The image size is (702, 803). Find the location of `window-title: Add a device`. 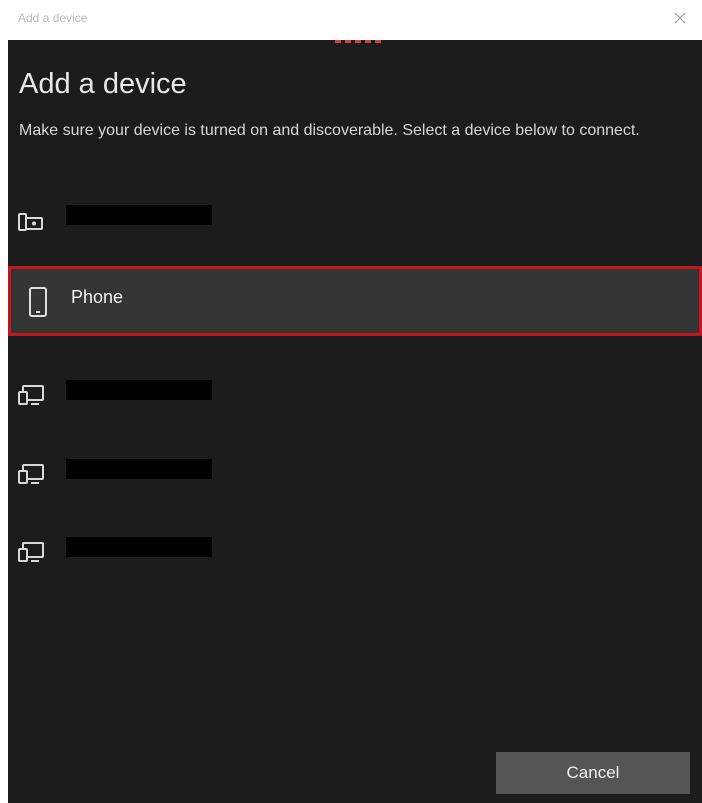

window-title: Add a device is located at coordinates (53, 18).